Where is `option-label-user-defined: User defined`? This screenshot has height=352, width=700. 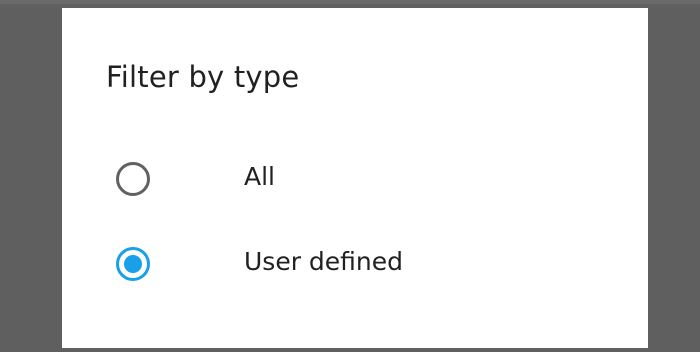
option-label-user-defined: User defined is located at coordinates (324, 261).